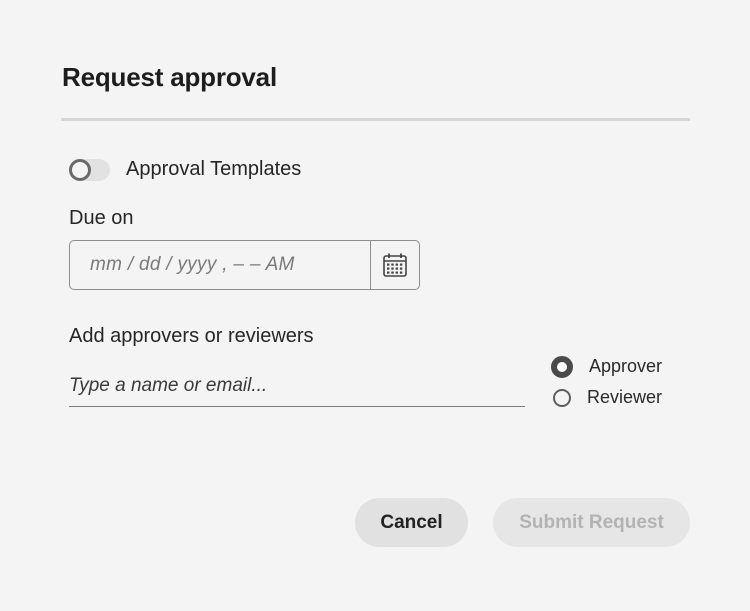  What do you see at coordinates (375, 119) in the screenshot?
I see `title-divider` at bounding box center [375, 119].